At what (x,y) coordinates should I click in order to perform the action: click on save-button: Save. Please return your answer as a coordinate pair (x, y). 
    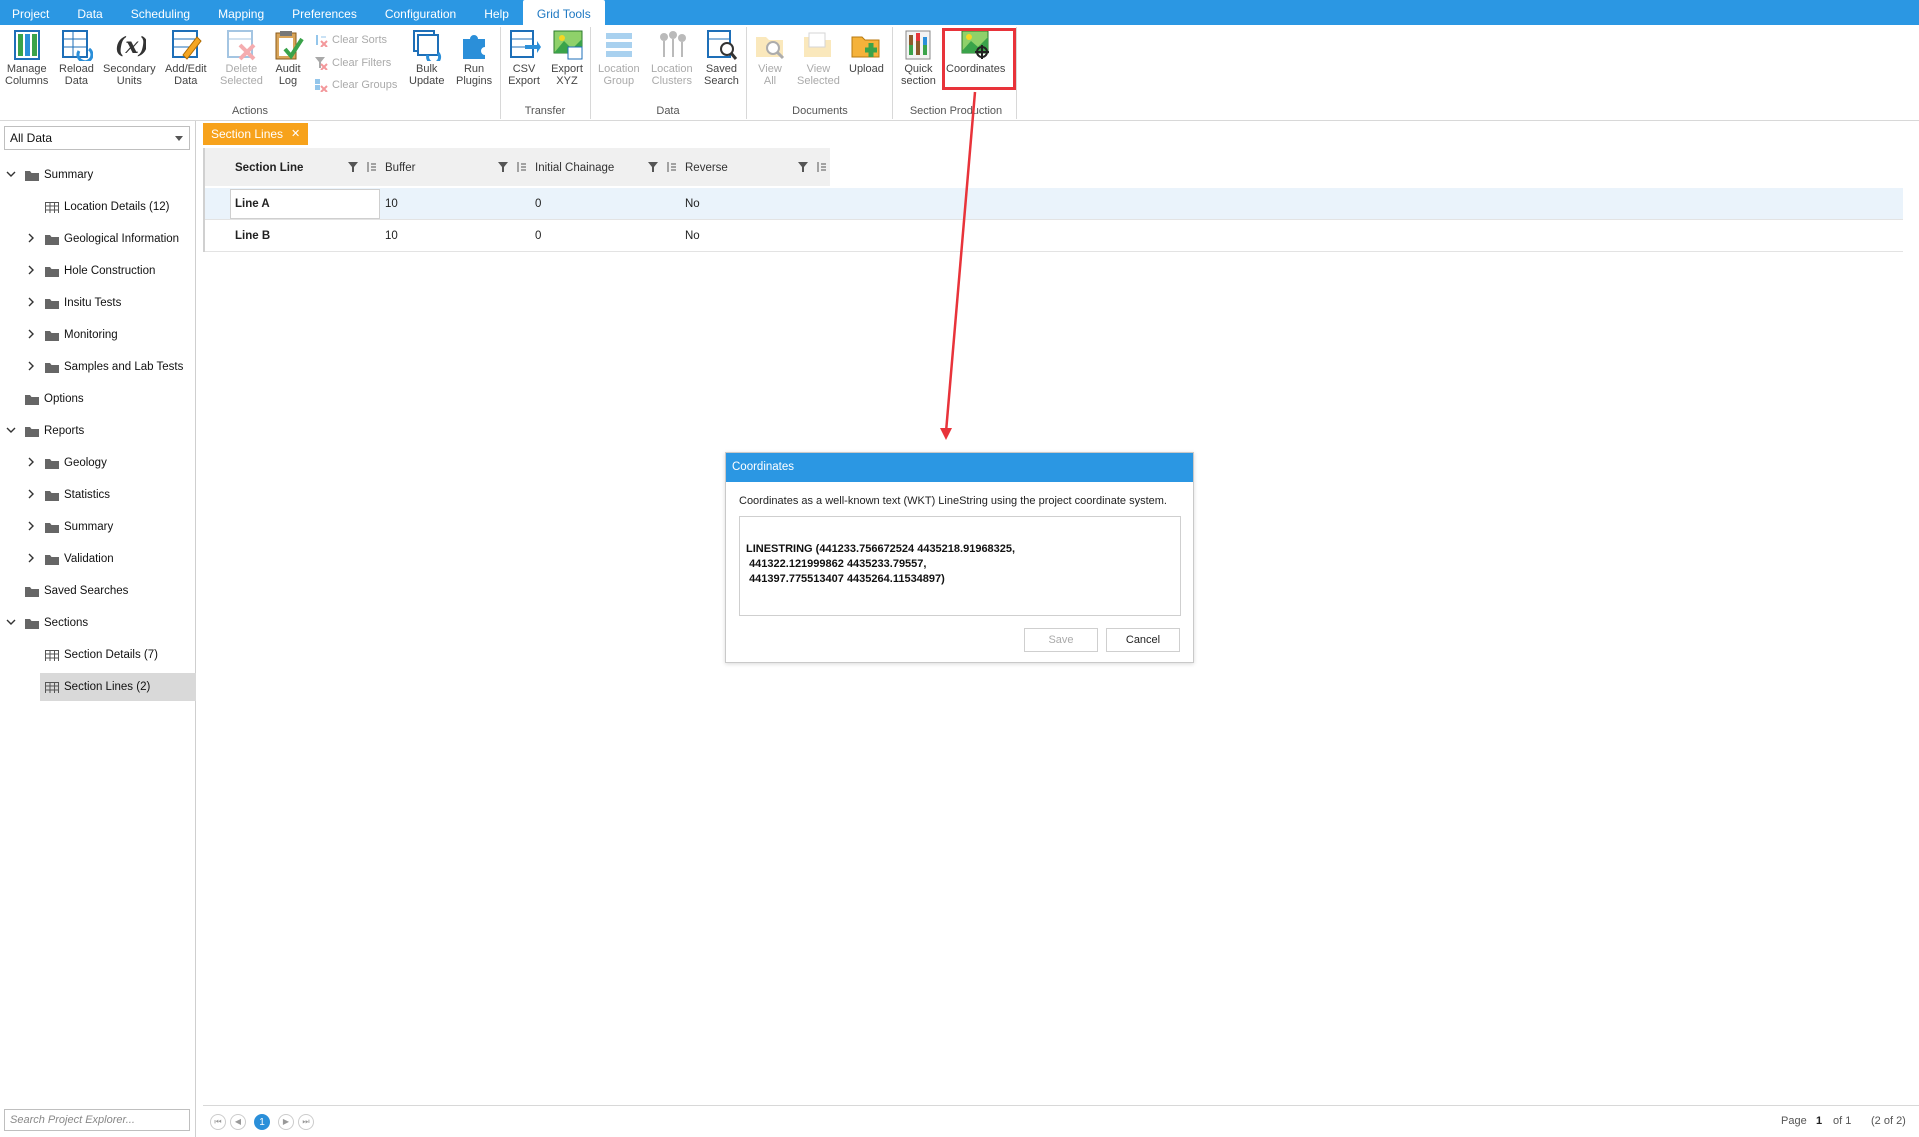
    Looking at the image, I should click on (1061, 640).